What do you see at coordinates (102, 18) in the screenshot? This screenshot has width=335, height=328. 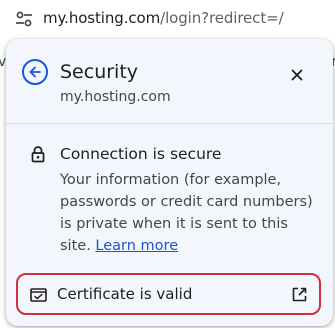 I see `url-host: my.hosting.com` at bounding box center [102, 18].